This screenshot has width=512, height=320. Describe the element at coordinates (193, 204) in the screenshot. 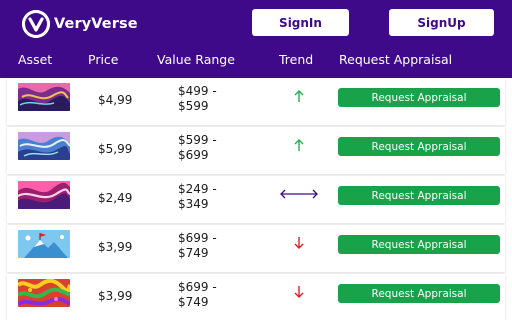

I see `range-high: $349` at that location.